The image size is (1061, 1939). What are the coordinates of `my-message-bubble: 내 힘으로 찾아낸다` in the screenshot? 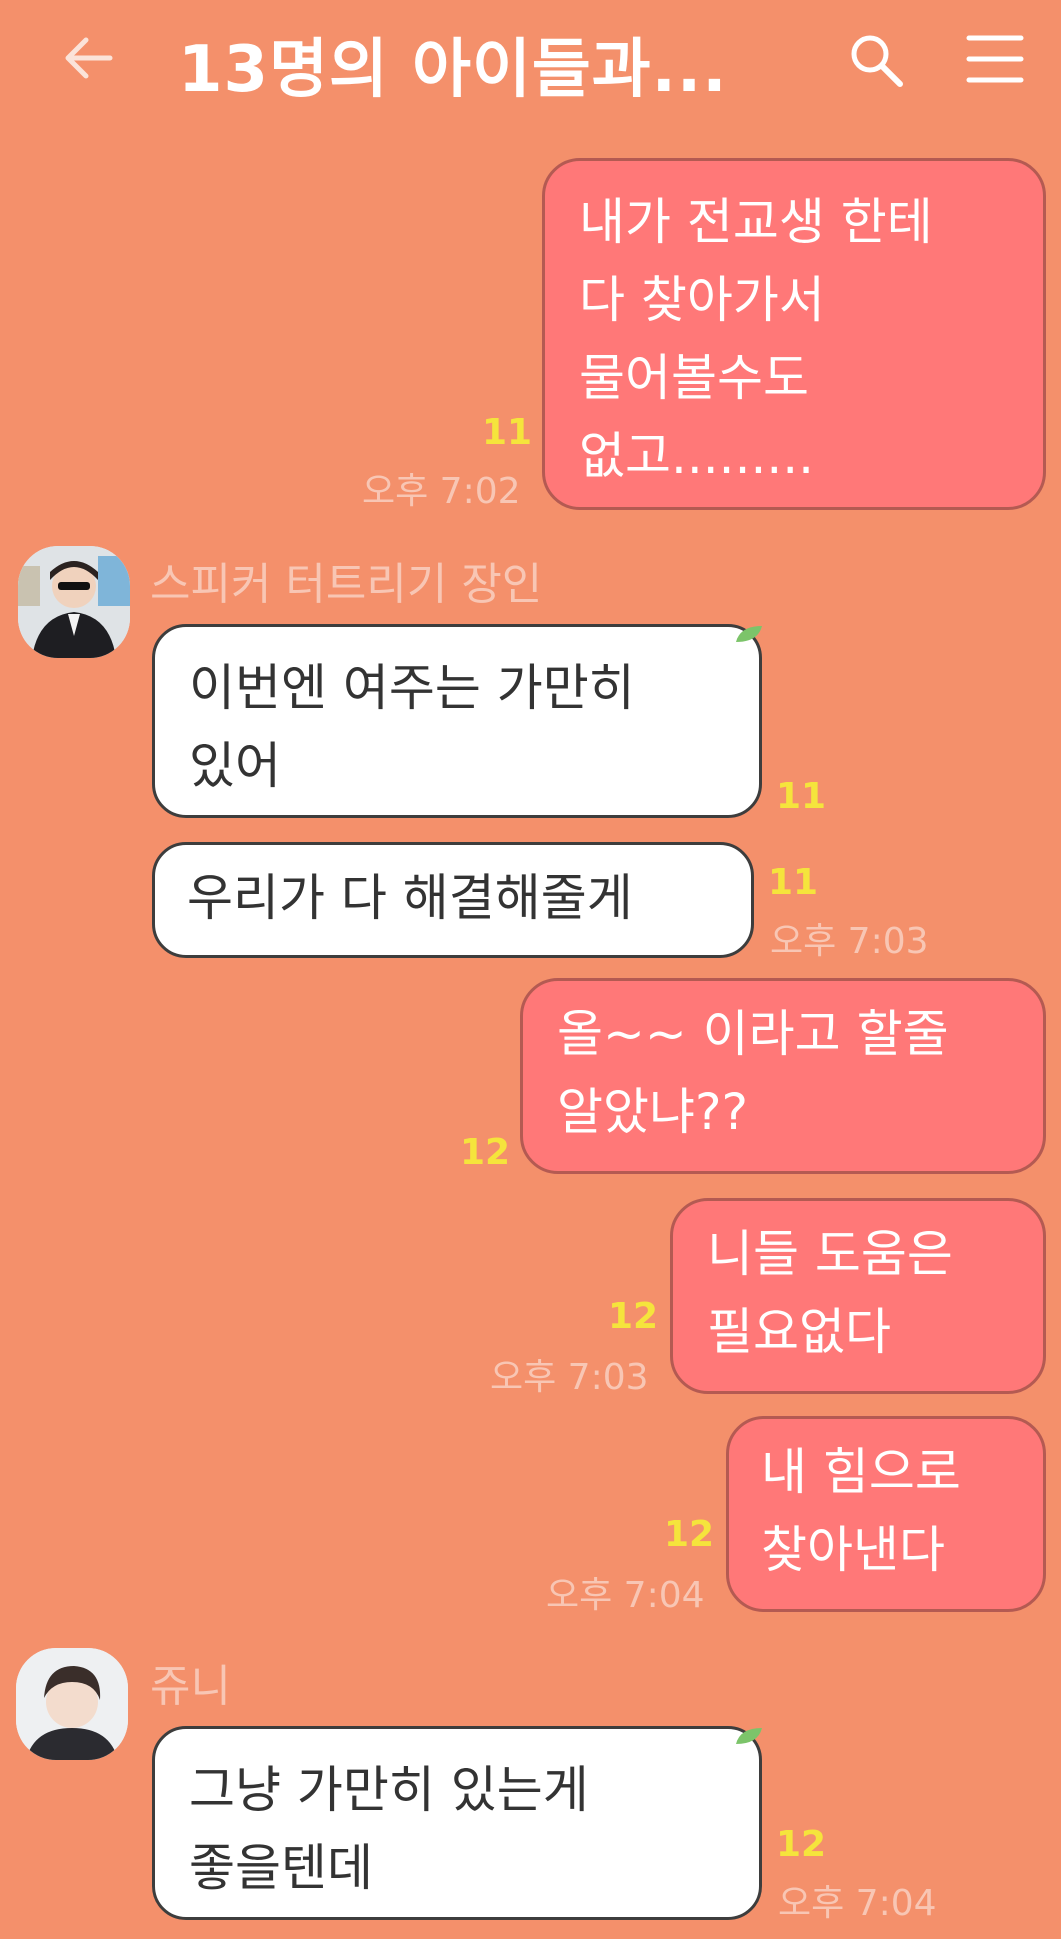 It's located at (886, 1514).